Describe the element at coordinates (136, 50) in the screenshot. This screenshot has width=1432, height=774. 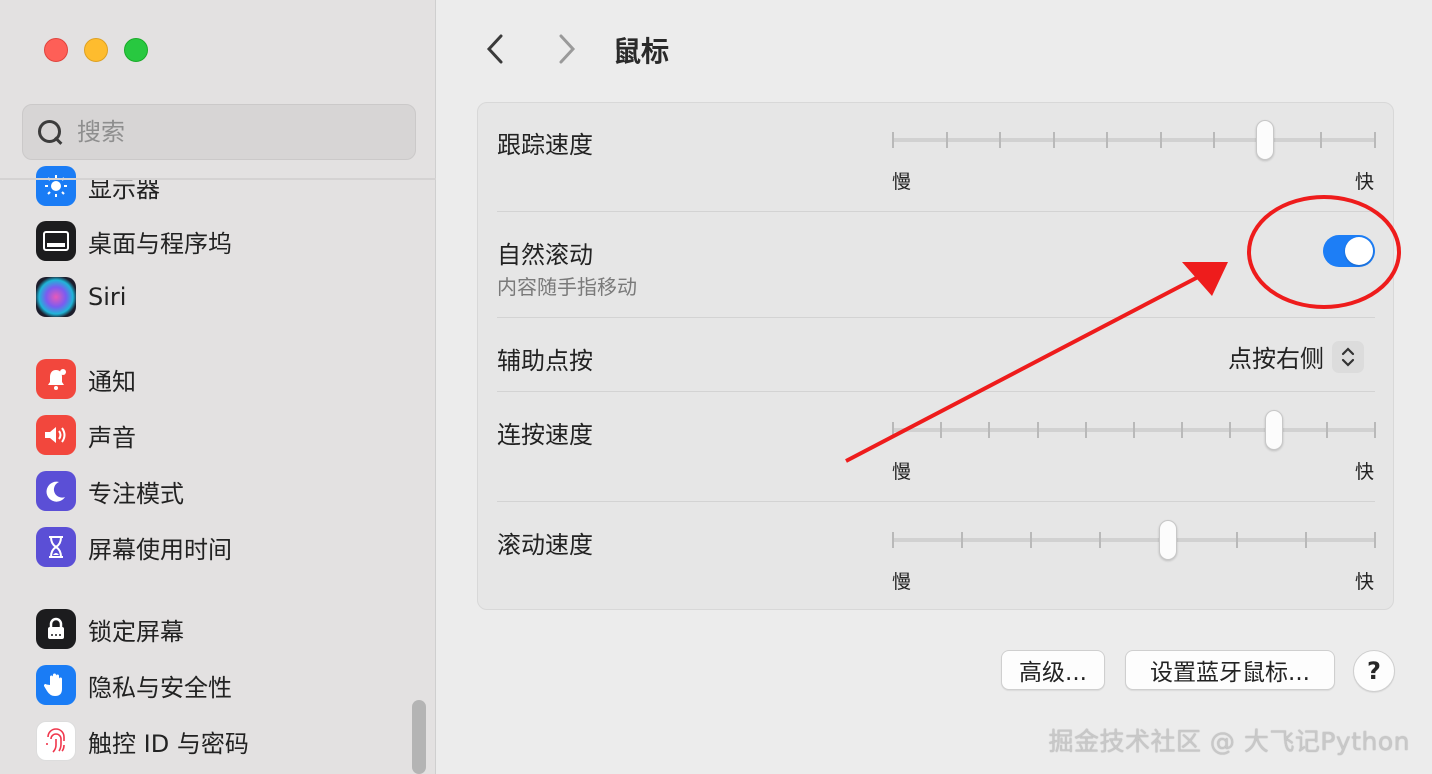
I see `zoom-button` at that location.